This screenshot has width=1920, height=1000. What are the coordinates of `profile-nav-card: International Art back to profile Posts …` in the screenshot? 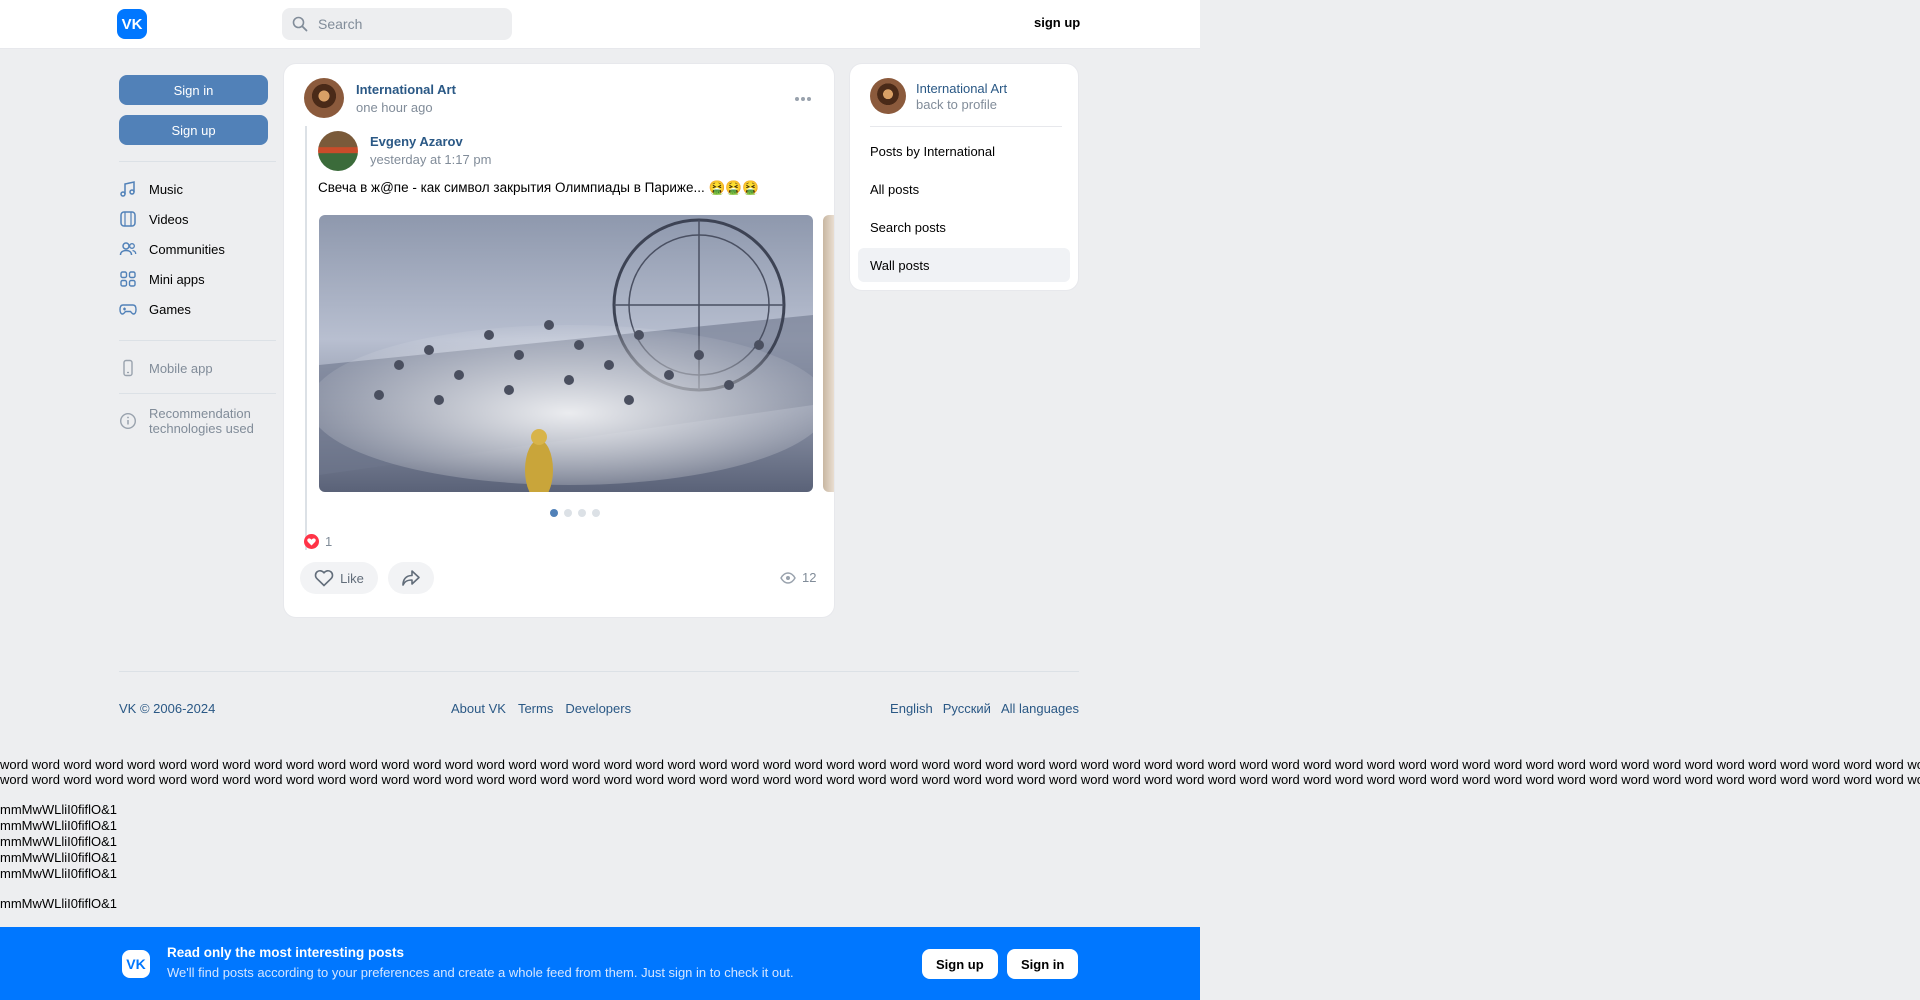 It's located at (964, 177).